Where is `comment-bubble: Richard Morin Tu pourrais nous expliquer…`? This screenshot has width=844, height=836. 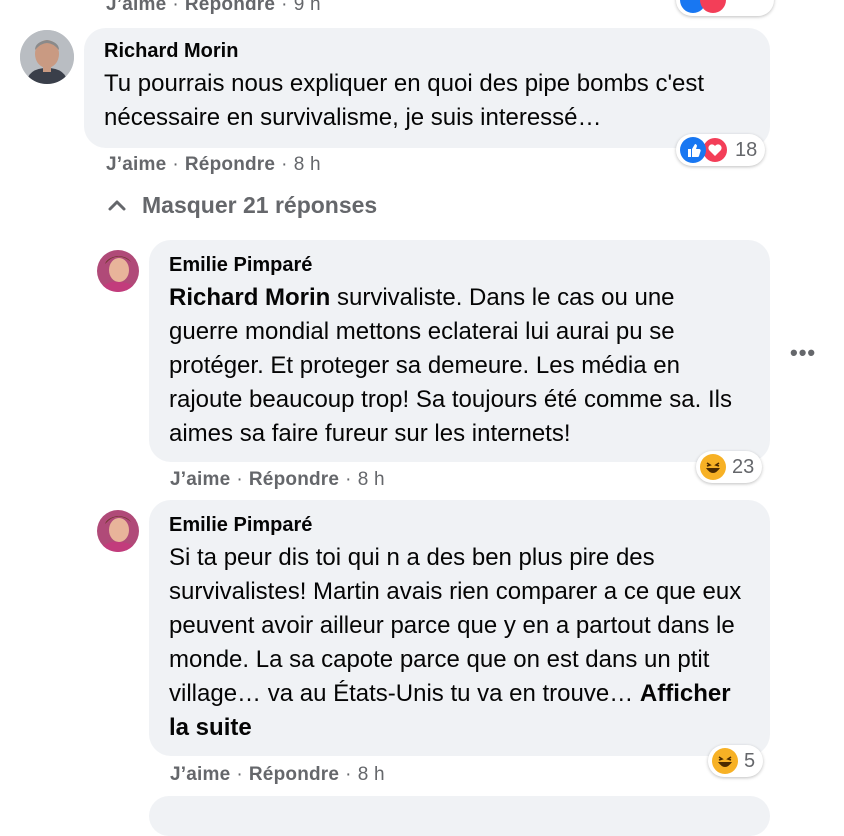
comment-bubble: Richard Morin Tu pourrais nous expliquer… is located at coordinates (427, 88).